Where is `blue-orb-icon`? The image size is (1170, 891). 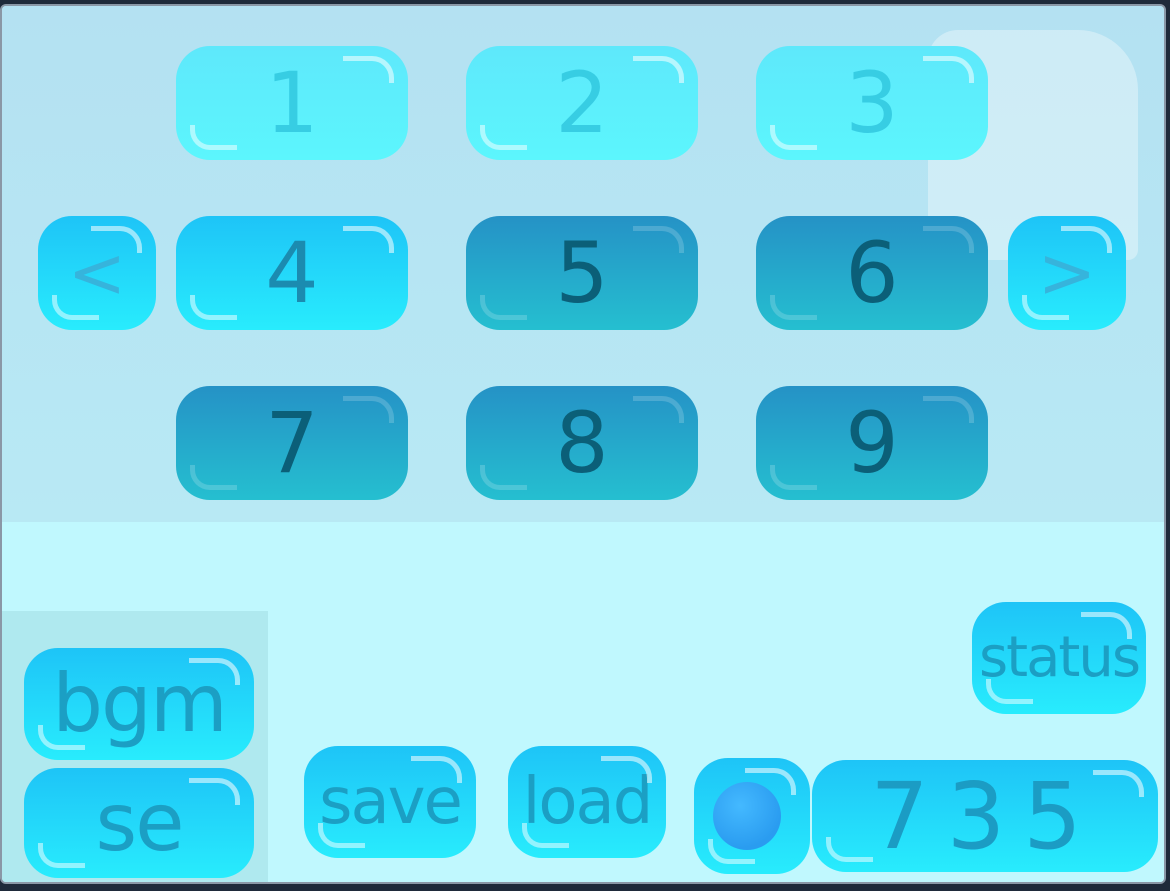
blue-orb-icon is located at coordinates (747, 816).